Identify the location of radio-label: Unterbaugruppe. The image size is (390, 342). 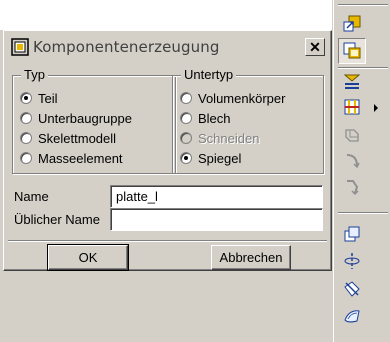
(85, 118).